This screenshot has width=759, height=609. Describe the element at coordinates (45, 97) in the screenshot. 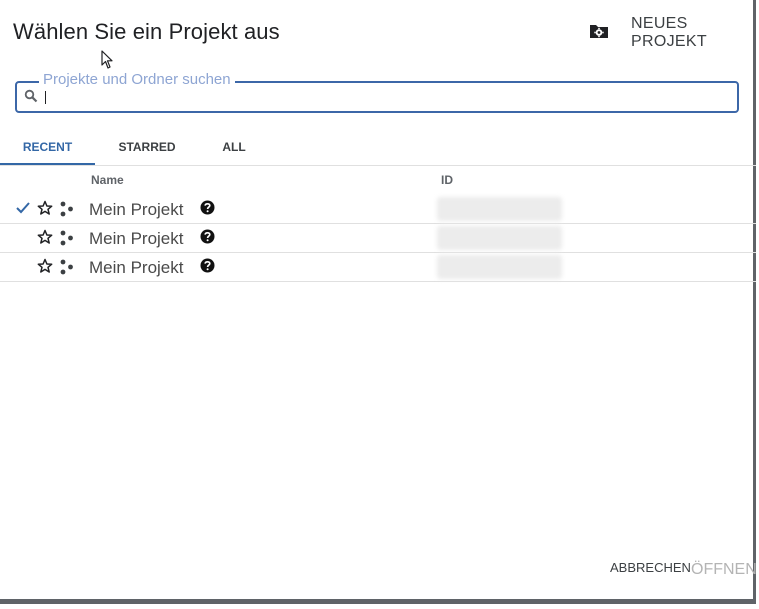

I see `text-caret` at that location.